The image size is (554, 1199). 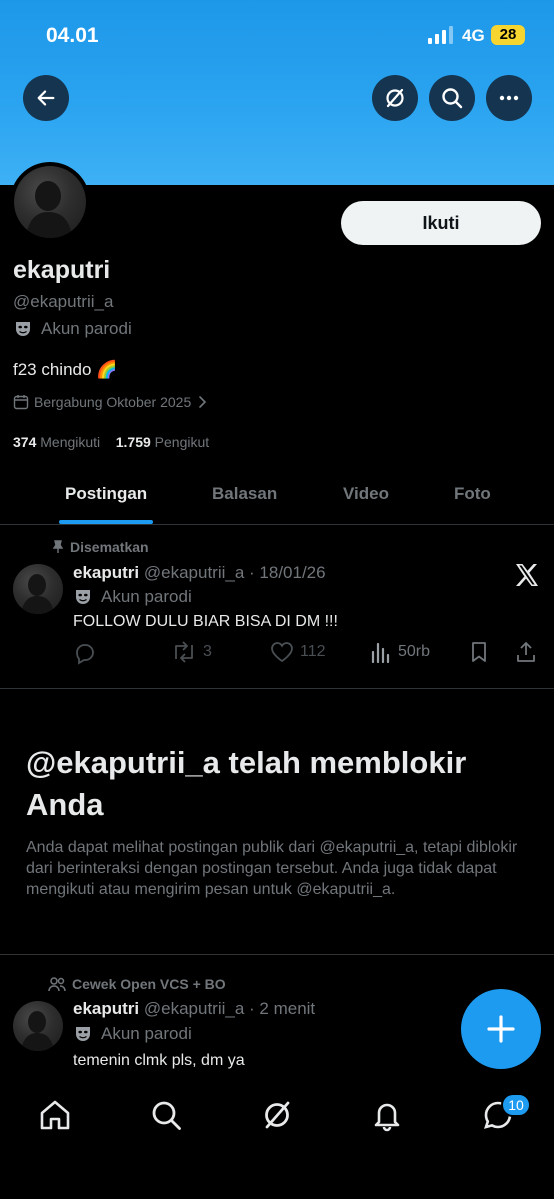 I want to click on post-meta: @ekaputrii_a · 2 menit, so click(x=229, y=1008).